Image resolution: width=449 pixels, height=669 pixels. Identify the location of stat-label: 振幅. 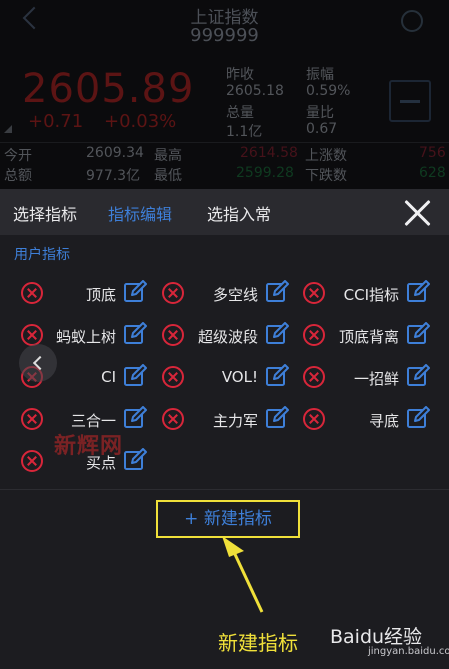
(320, 75).